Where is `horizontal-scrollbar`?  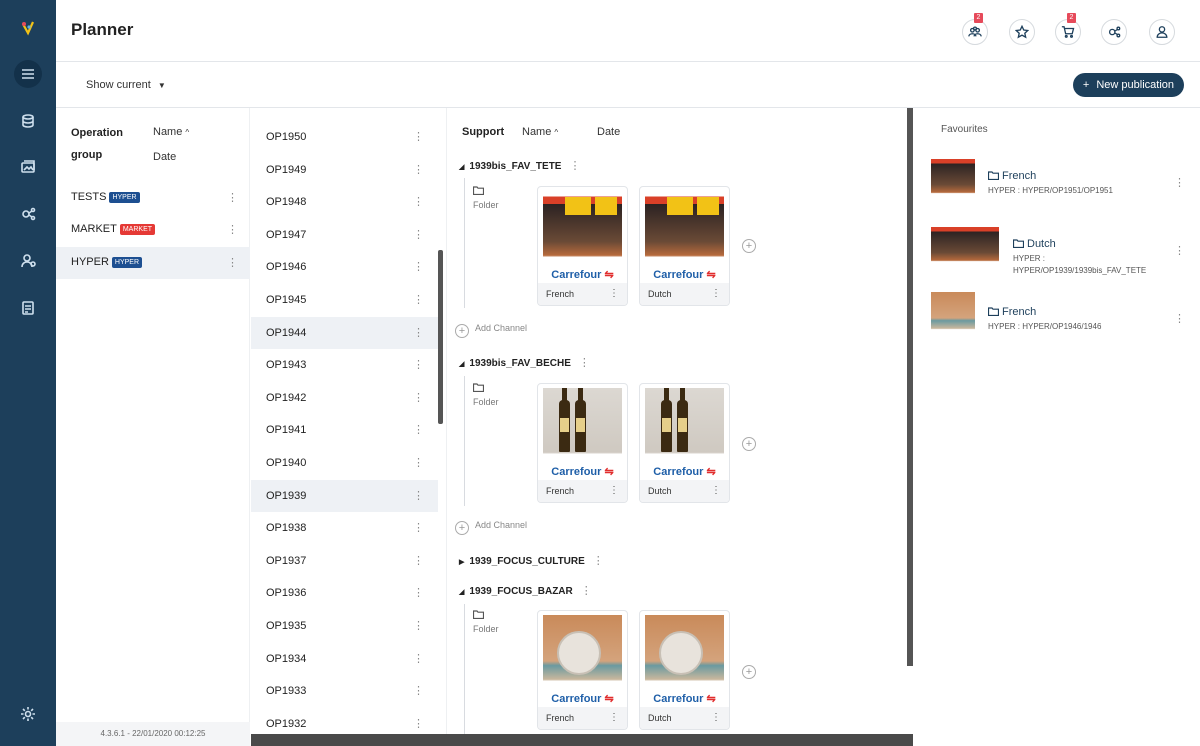 horizontal-scrollbar is located at coordinates (582, 740).